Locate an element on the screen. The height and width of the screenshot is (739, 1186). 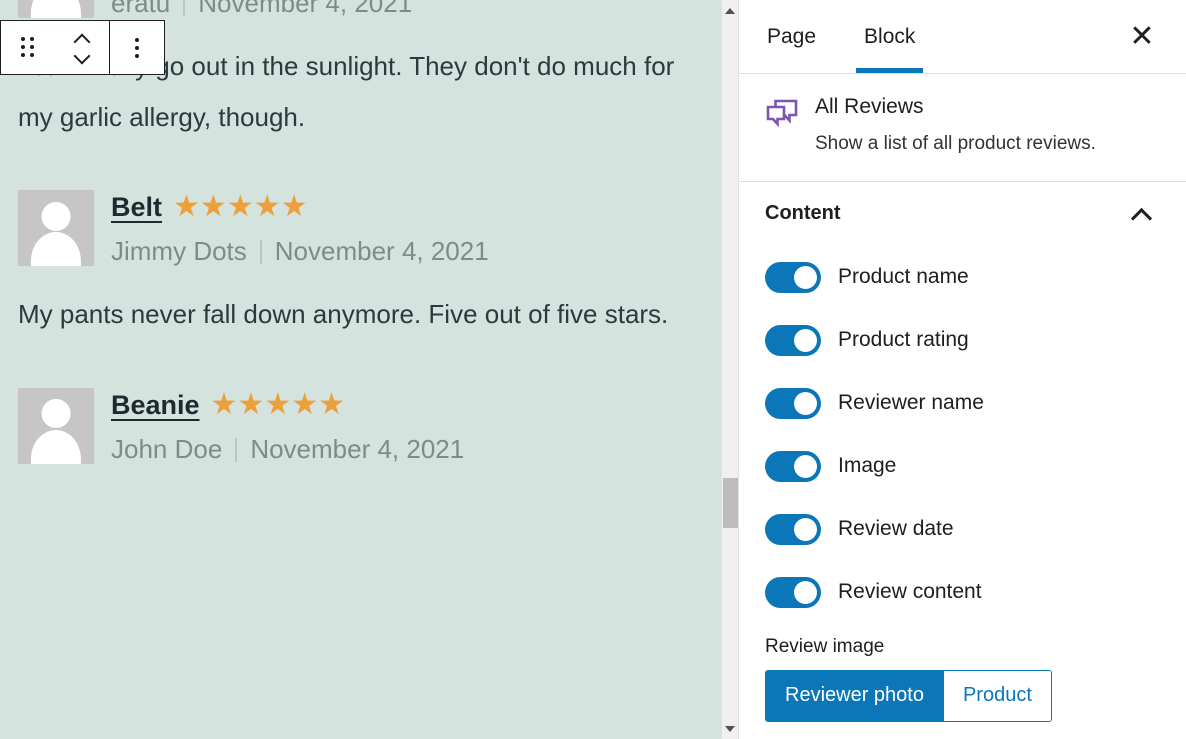
review-byline: Jimmy Dots November 4, 2021 is located at coordinates (415, 251).